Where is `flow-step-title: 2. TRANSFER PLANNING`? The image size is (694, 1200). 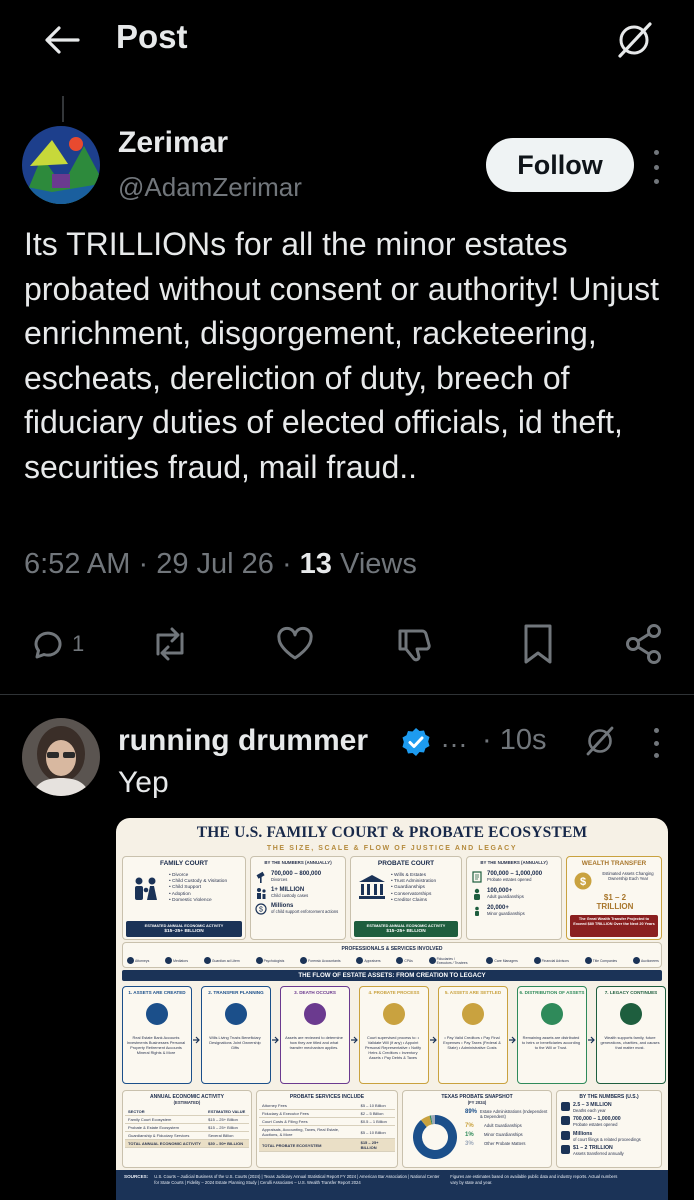
flow-step-title: 2. TRANSFER PLANNING is located at coordinates (236, 992).